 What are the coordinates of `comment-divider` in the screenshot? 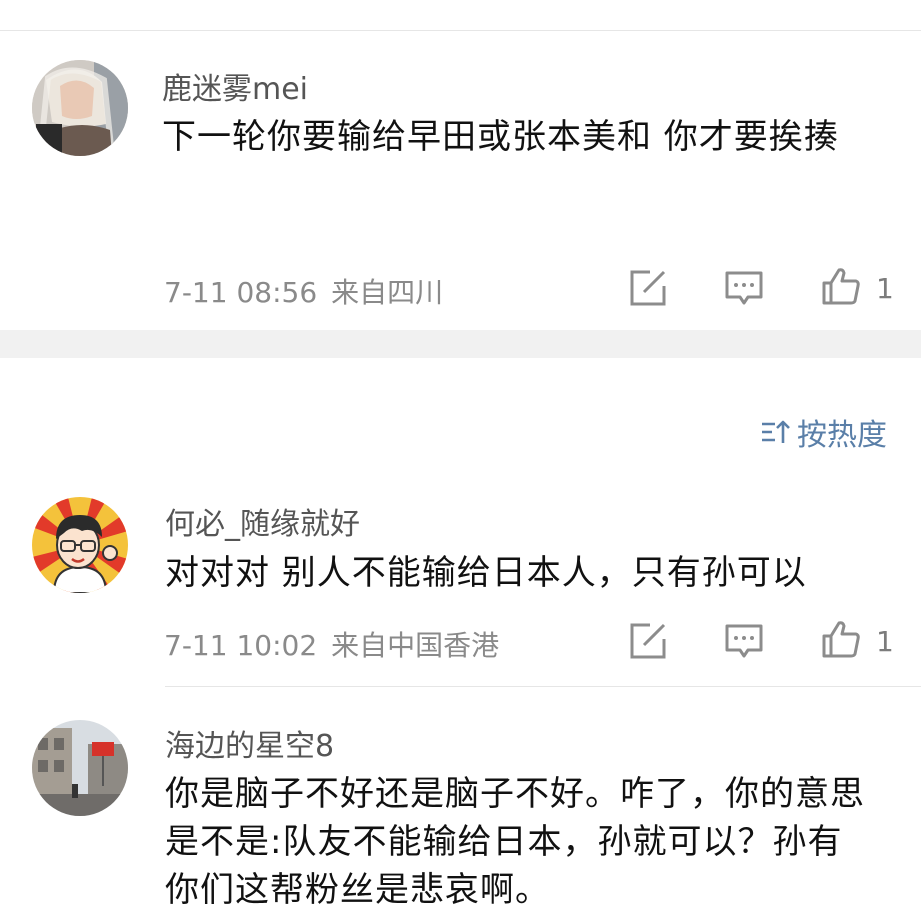 It's located at (543, 686).